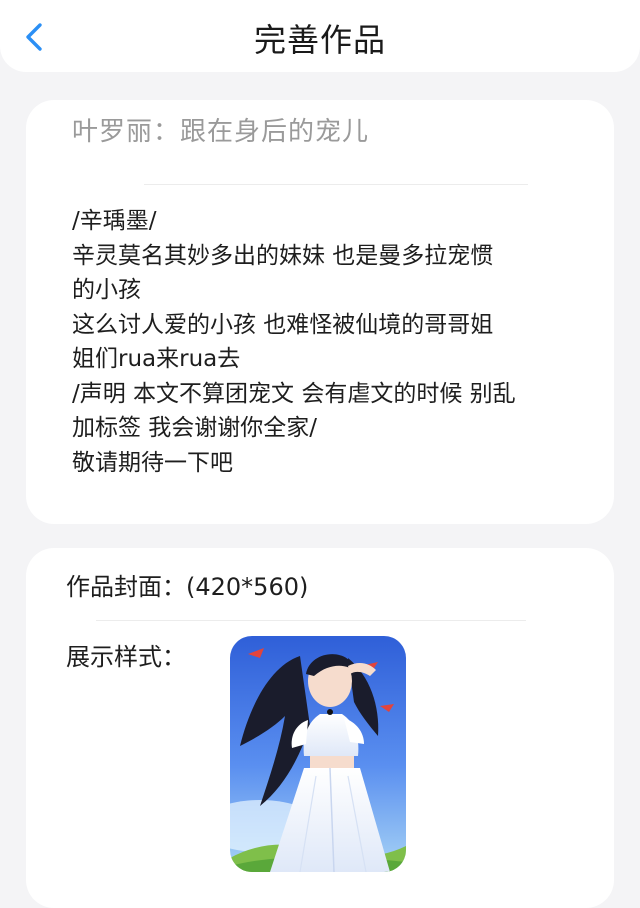  What do you see at coordinates (283, 324) in the screenshot?
I see `intro-line: 这么讨人爱的小孩 也难怪被仙境的哥哥姐` at bounding box center [283, 324].